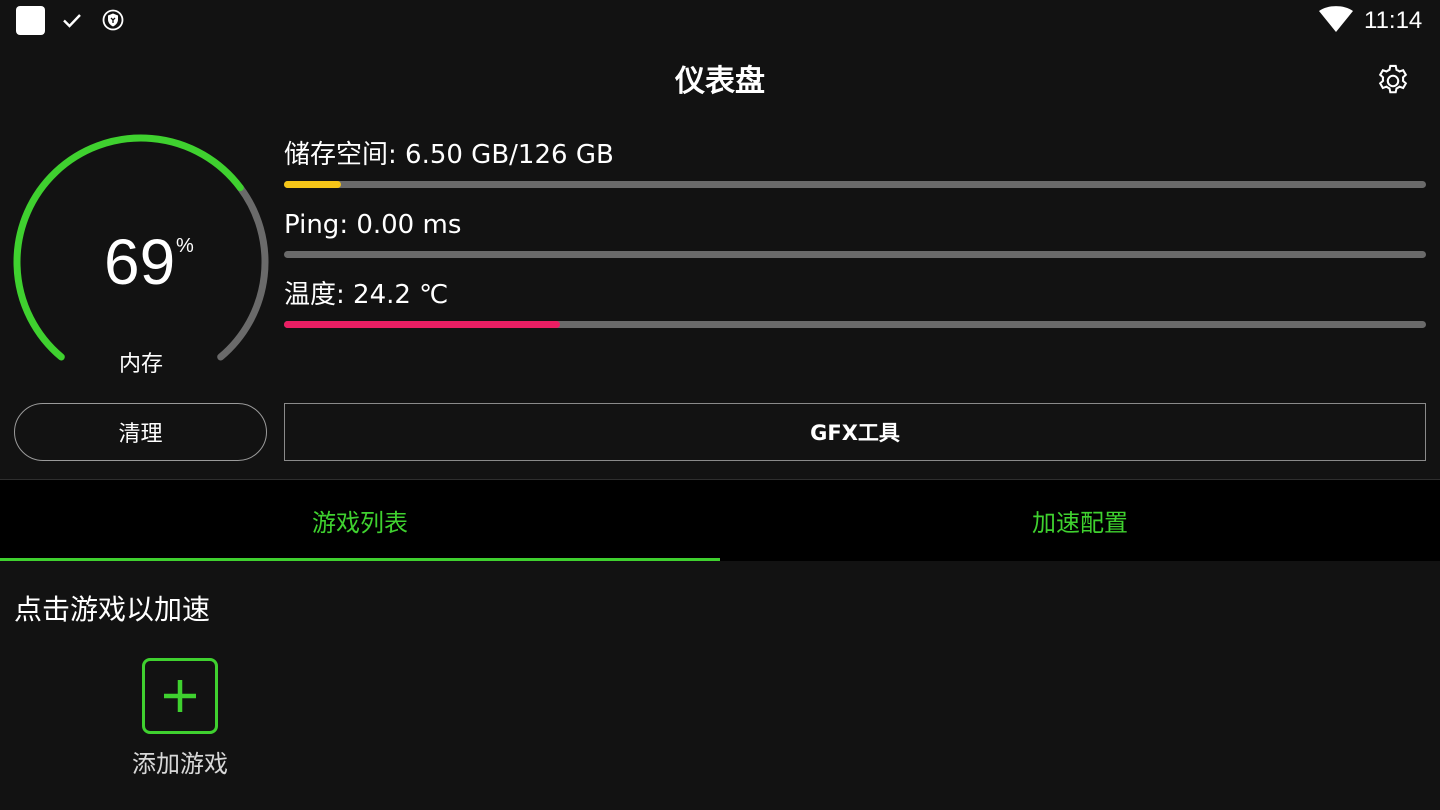 Image resolution: width=1440 pixels, height=810 pixels. Describe the element at coordinates (855, 233) in the screenshot. I see `ping-stat: Ping: 0.00 ms` at that location.